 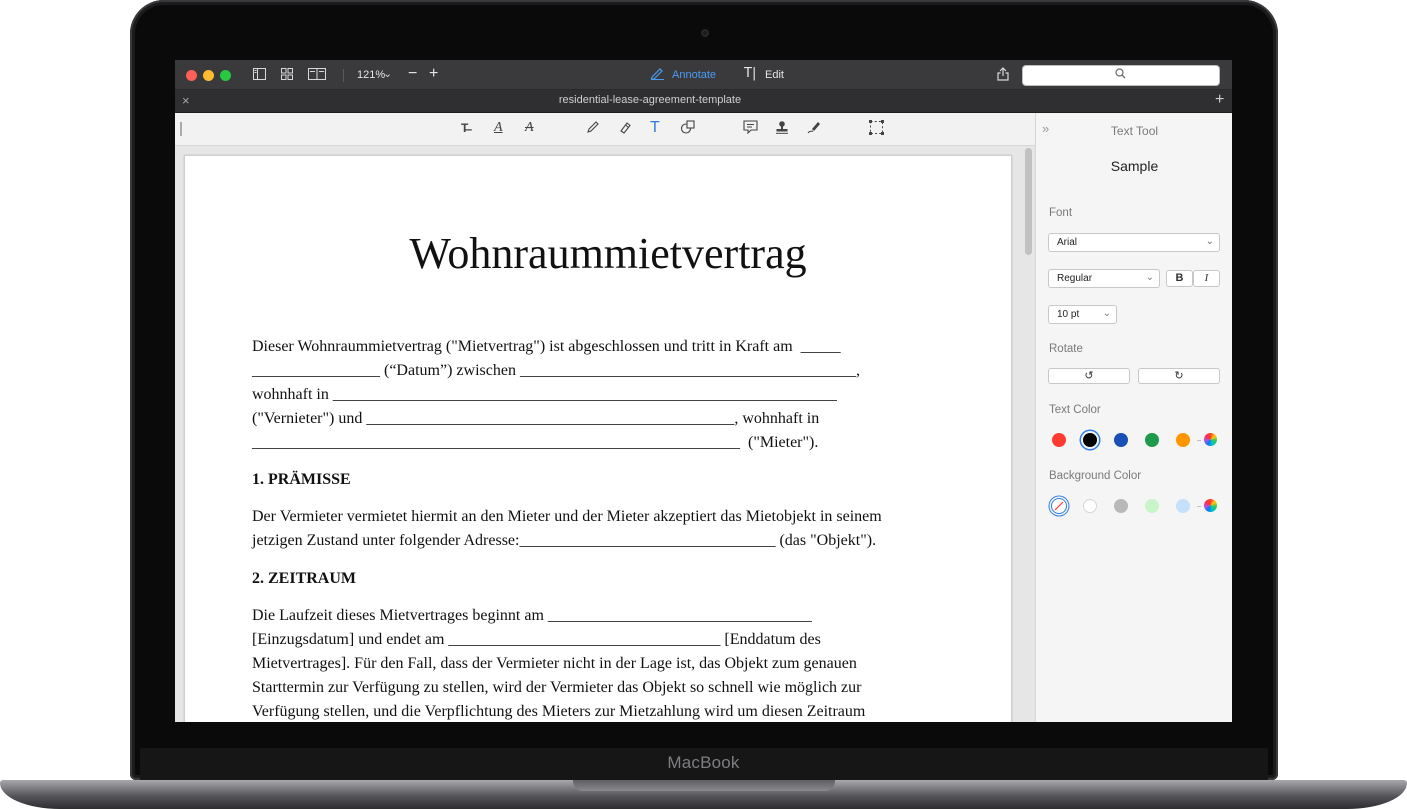 I want to click on background-color-blue, so click(x=1183, y=506).